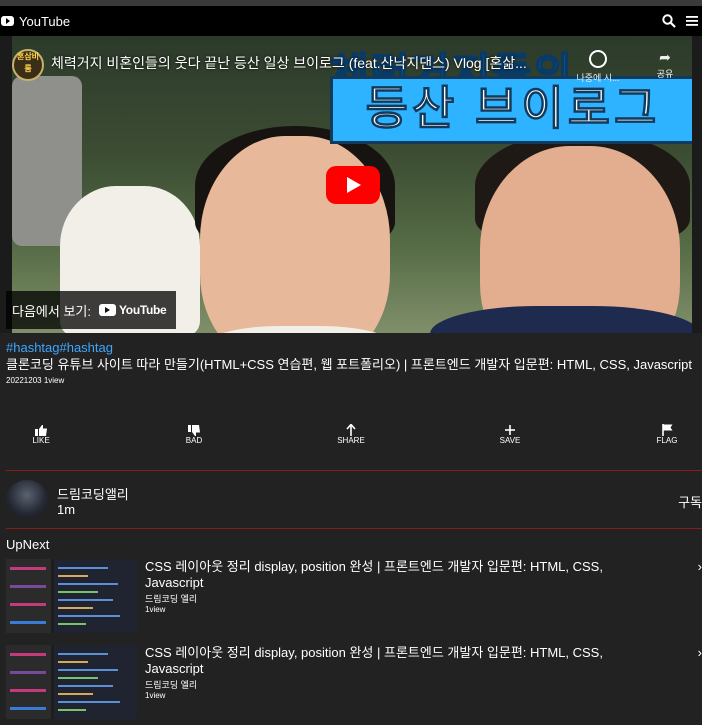 The image size is (702, 725). What do you see at coordinates (35, 380) in the screenshot?
I see `video-meta: 20221203 1view` at bounding box center [35, 380].